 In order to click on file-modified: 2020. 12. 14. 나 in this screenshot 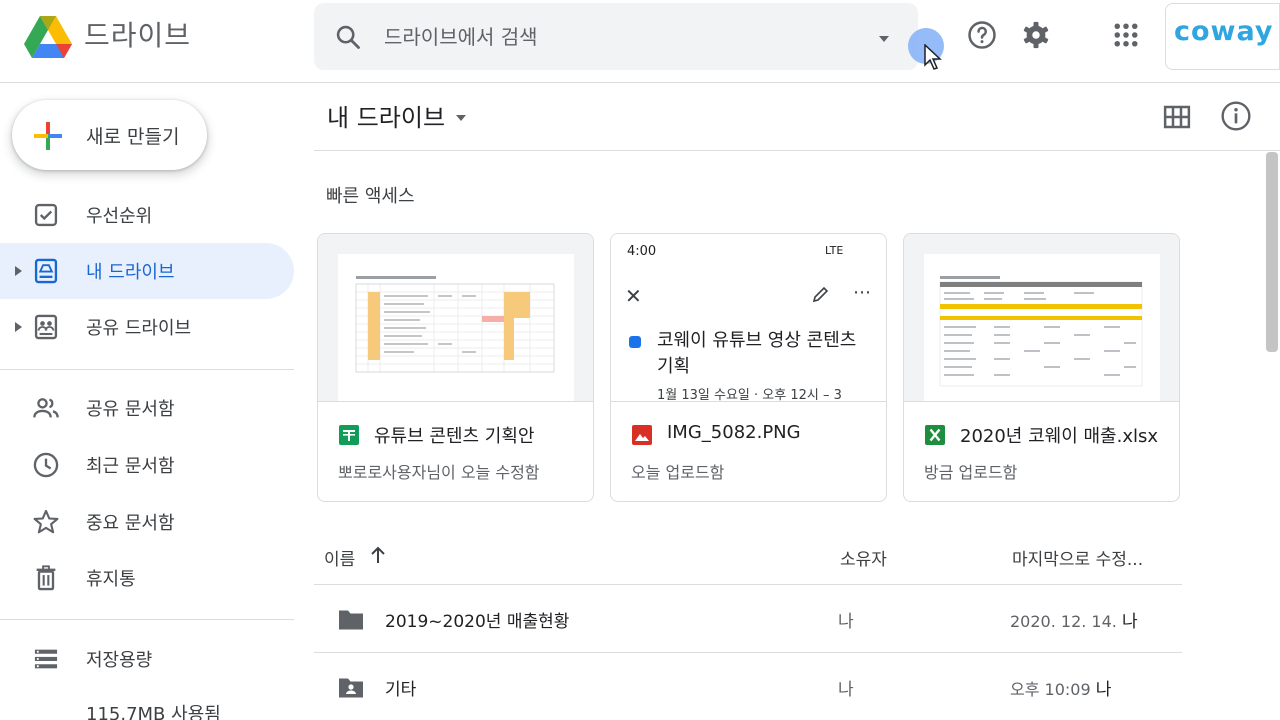, I will do `click(1074, 622)`.